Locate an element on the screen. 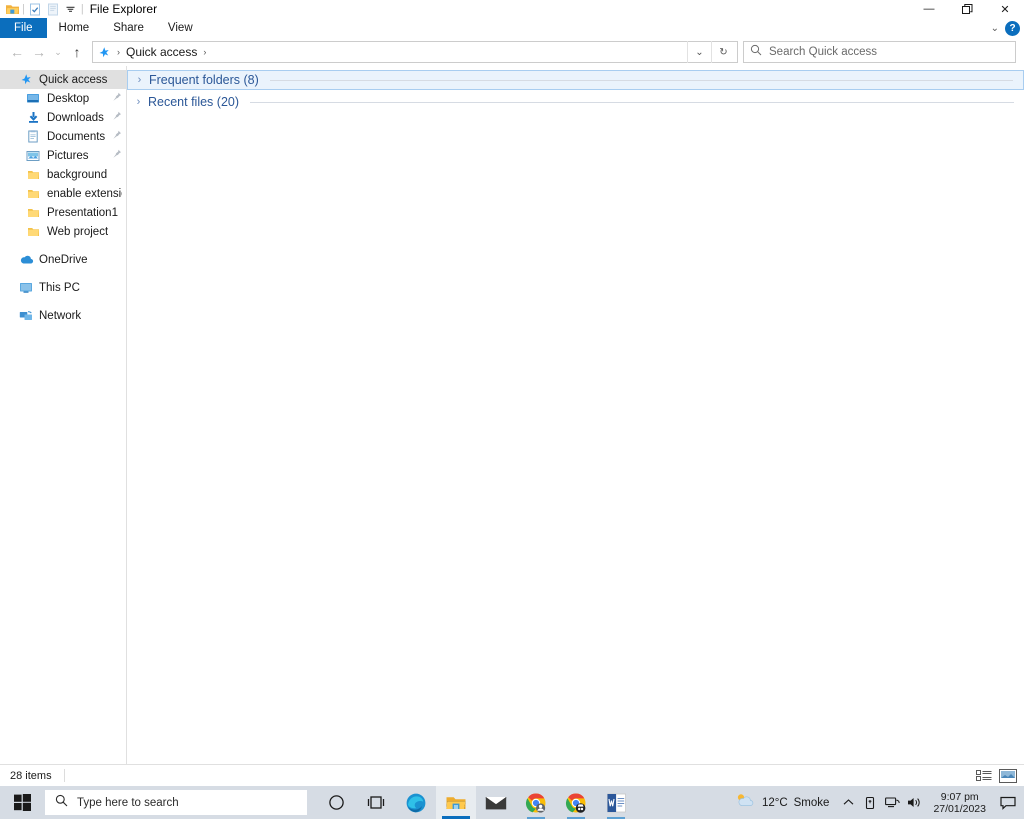  downloads-icon is located at coordinates (33, 118).